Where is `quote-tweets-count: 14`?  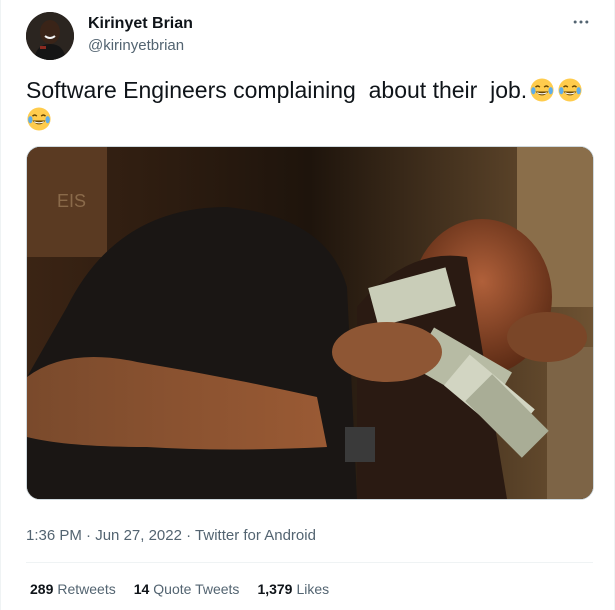 quote-tweets-count: 14 is located at coordinates (141, 589).